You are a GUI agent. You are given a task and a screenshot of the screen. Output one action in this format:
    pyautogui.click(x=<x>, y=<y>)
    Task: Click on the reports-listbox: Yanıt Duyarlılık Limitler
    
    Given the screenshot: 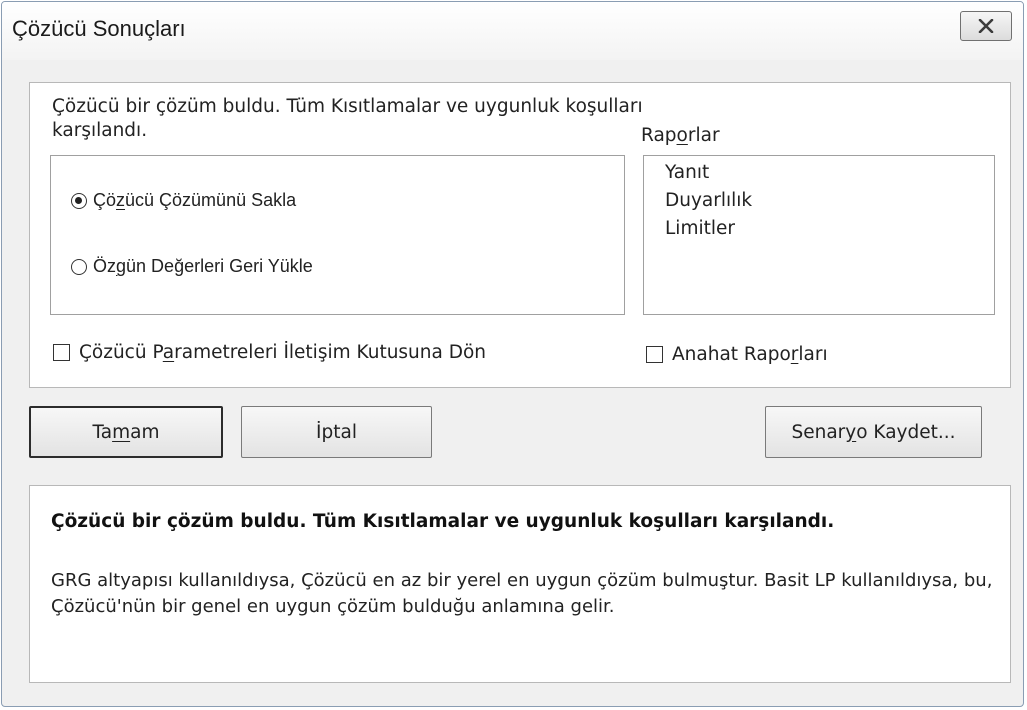 What is the action you would take?
    pyautogui.click(x=819, y=235)
    